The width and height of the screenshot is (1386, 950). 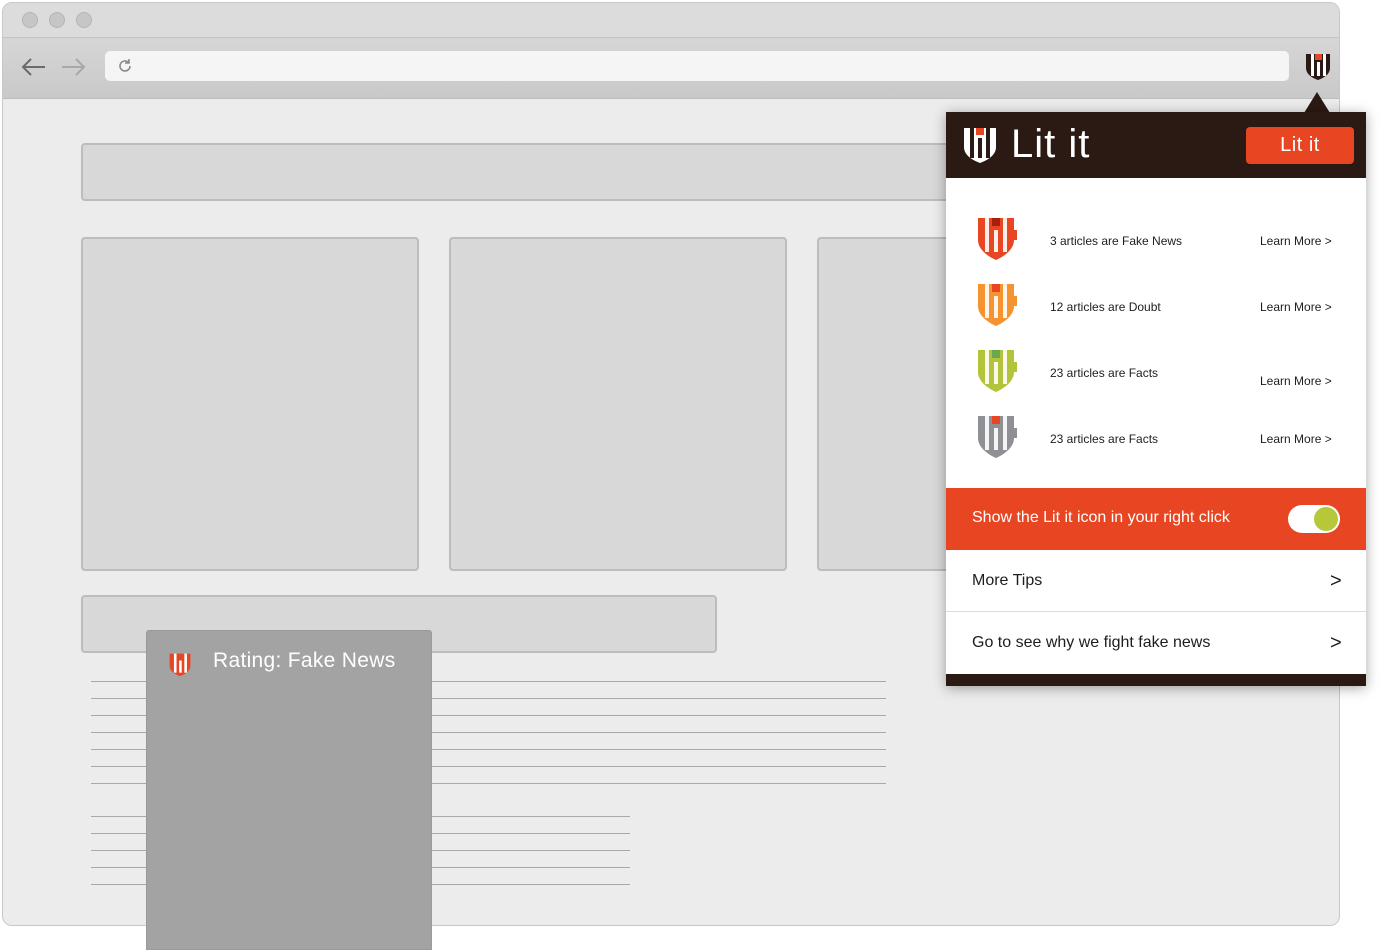 What do you see at coordinates (289, 790) in the screenshot?
I see `rating-tooltip: Rating: Fake News` at bounding box center [289, 790].